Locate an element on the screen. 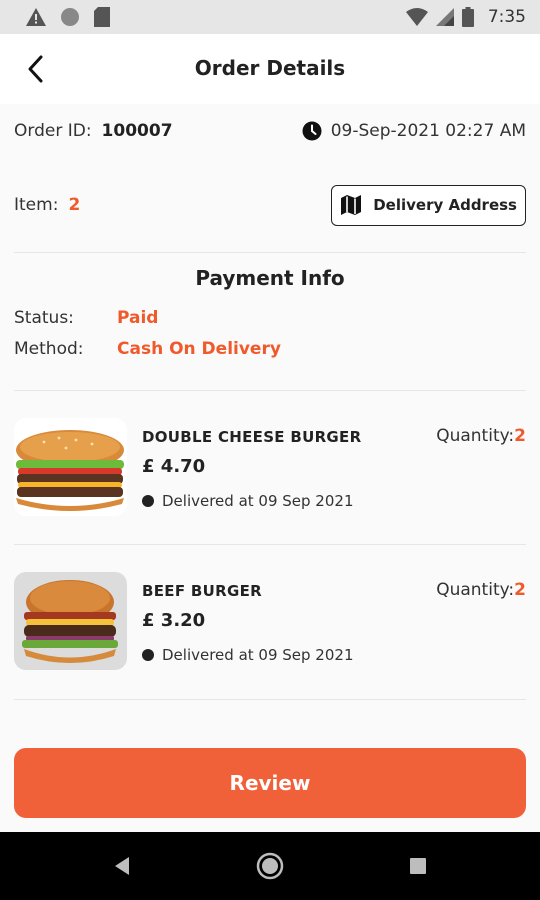 The image size is (540, 900). nav-recent-button is located at coordinates (418, 866).